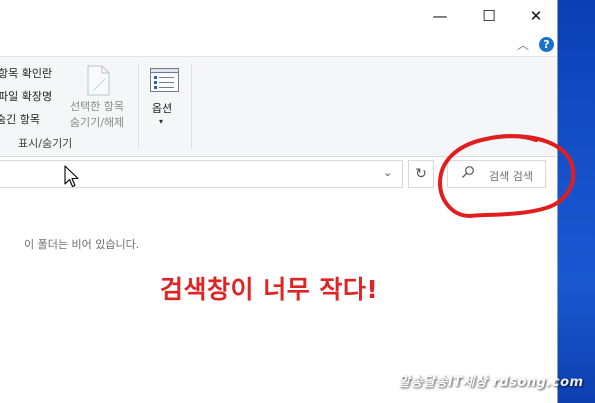 Image resolution: width=595 pixels, height=403 pixels. What do you see at coordinates (82, 244) in the screenshot?
I see `empty-folder-message: 이 폴더는 비어 있습니다.` at bounding box center [82, 244].